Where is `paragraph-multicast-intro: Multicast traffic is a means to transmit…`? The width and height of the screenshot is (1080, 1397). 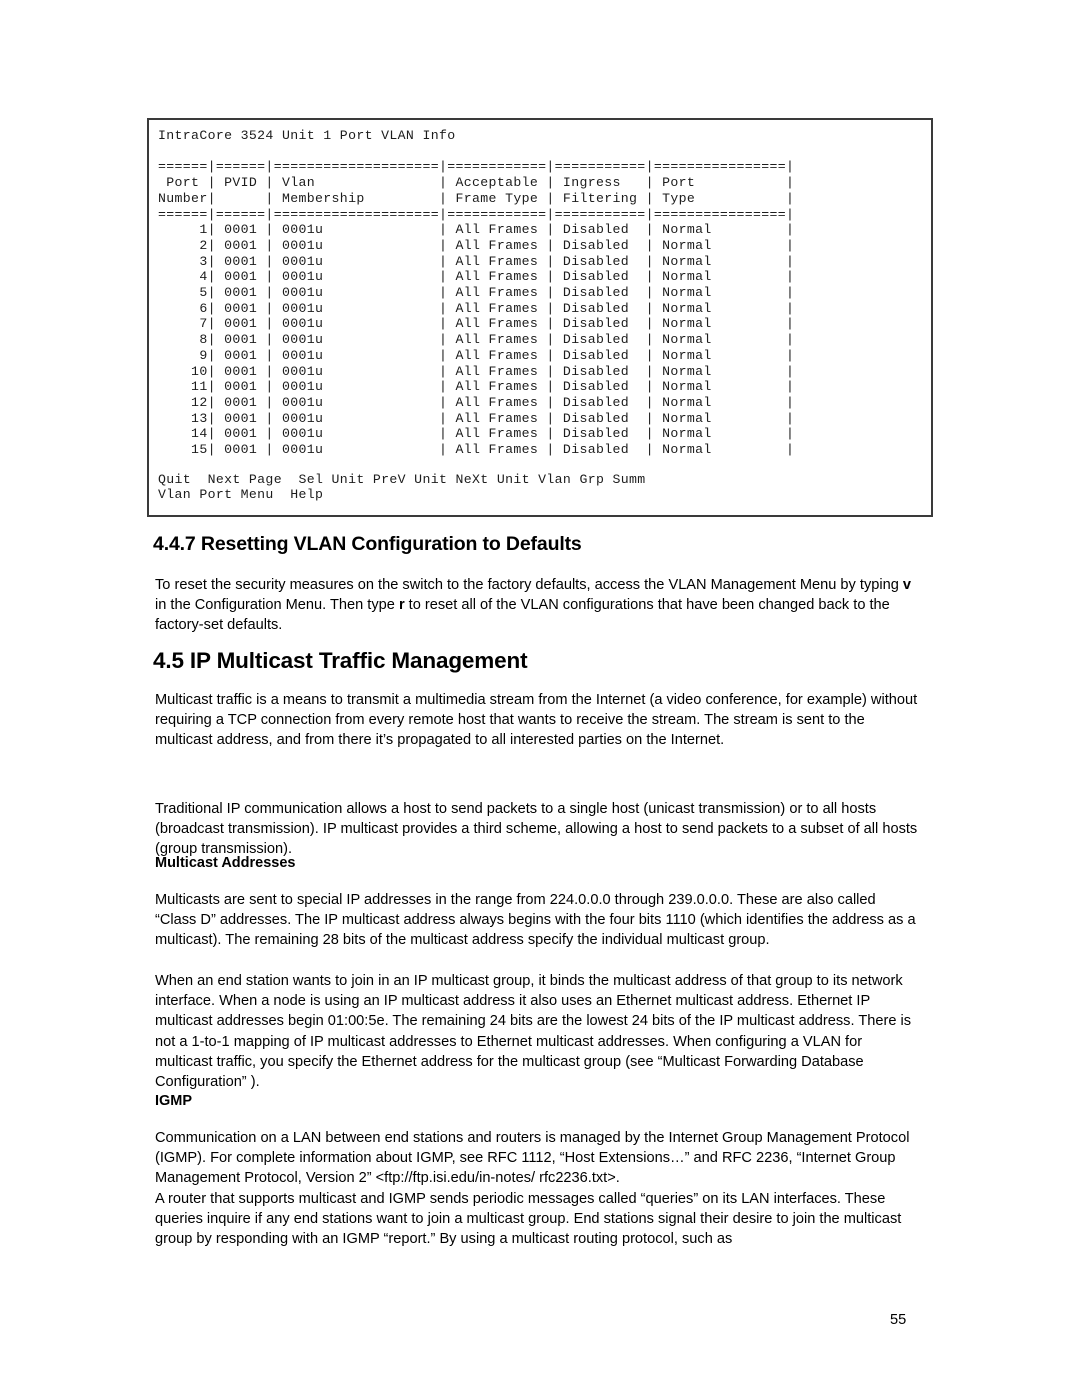
paragraph-multicast-intro: Multicast traffic is a means to transmit… is located at coordinates (536, 720).